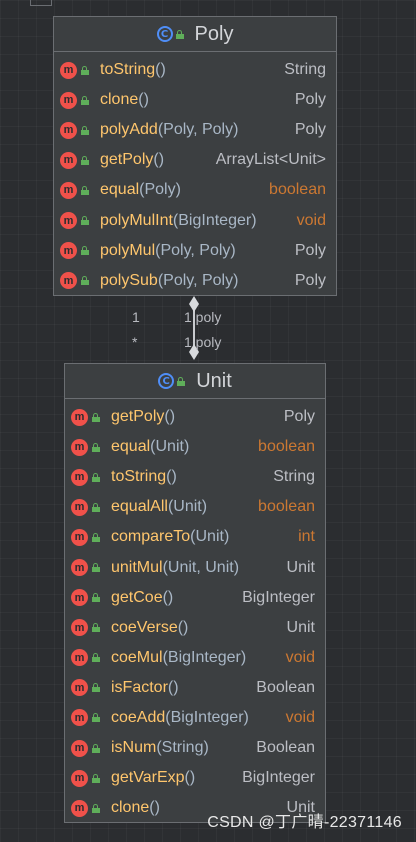 The width and height of the screenshot is (416, 842). Describe the element at coordinates (203, 342) in the screenshot. I see `role-right-bottom: 1 poly` at that location.